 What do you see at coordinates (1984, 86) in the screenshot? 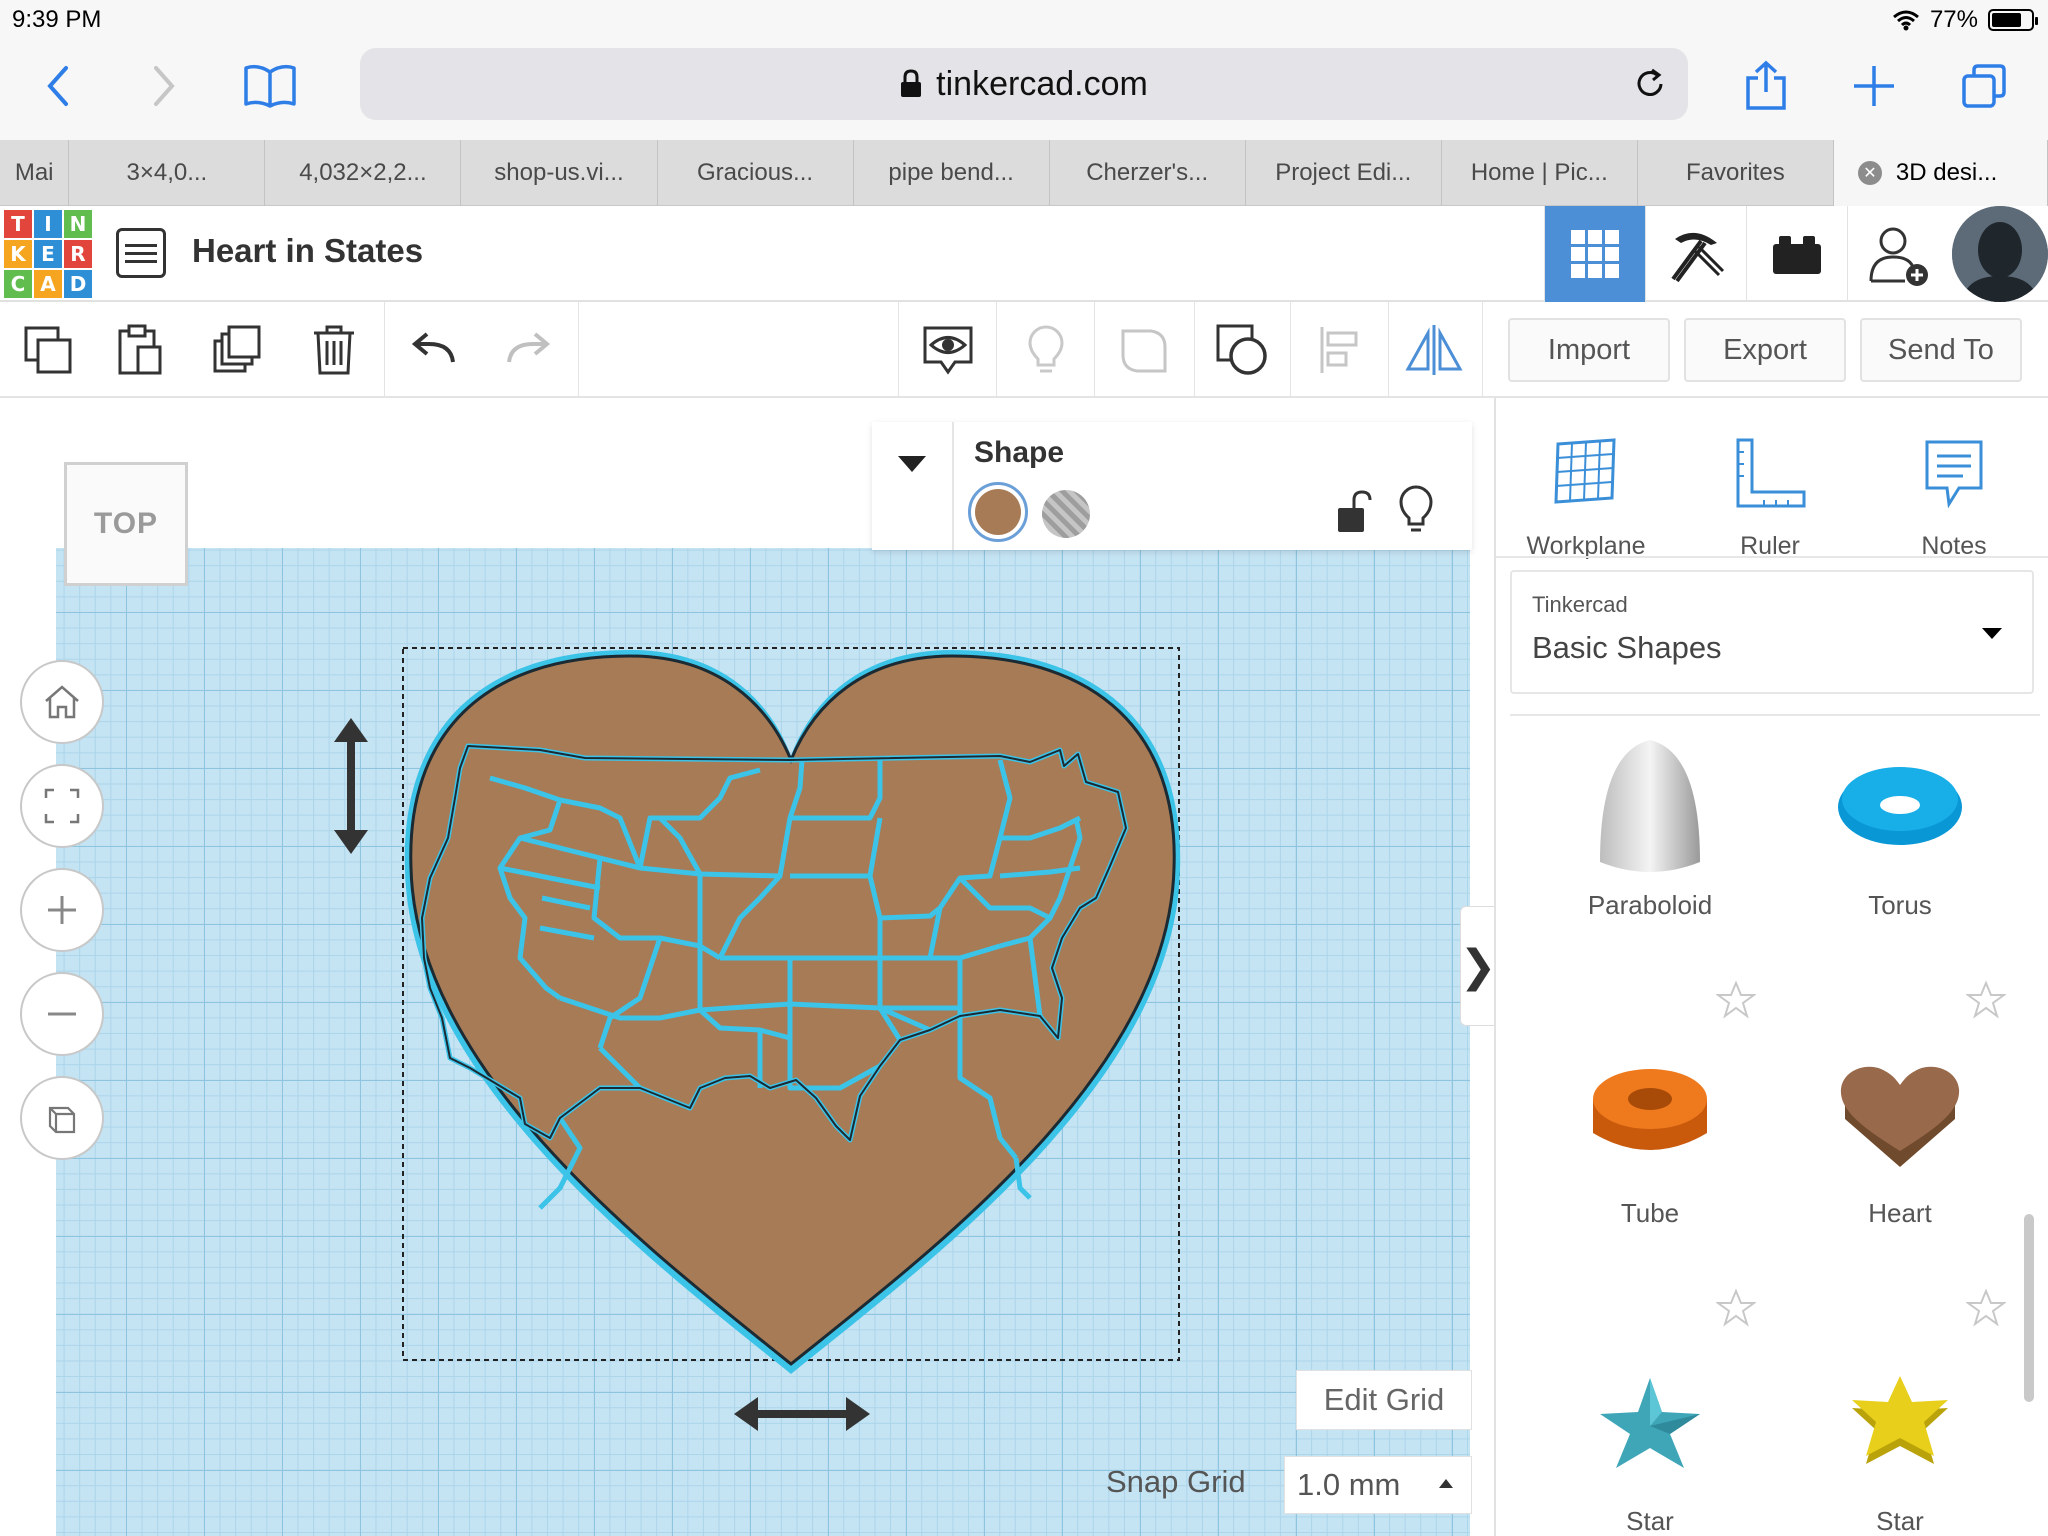
I see `tabs-overview-button` at bounding box center [1984, 86].